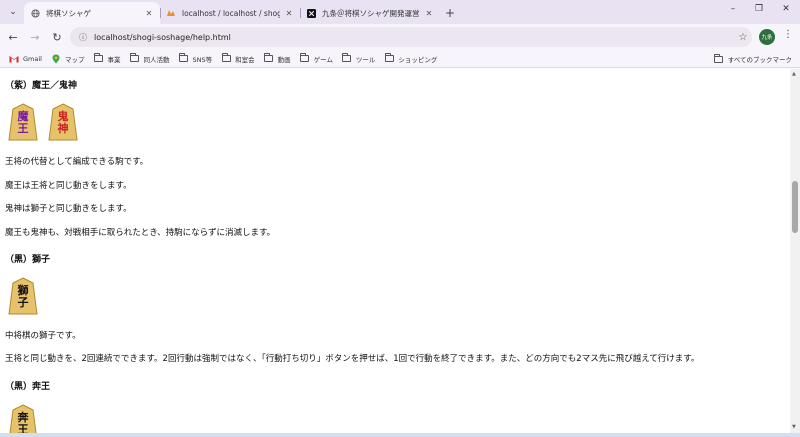 Image resolution: width=800 pixels, height=437 pixels. Describe the element at coordinates (63, 128) in the screenshot. I see `piece-kanji-bottom: 神` at that location.